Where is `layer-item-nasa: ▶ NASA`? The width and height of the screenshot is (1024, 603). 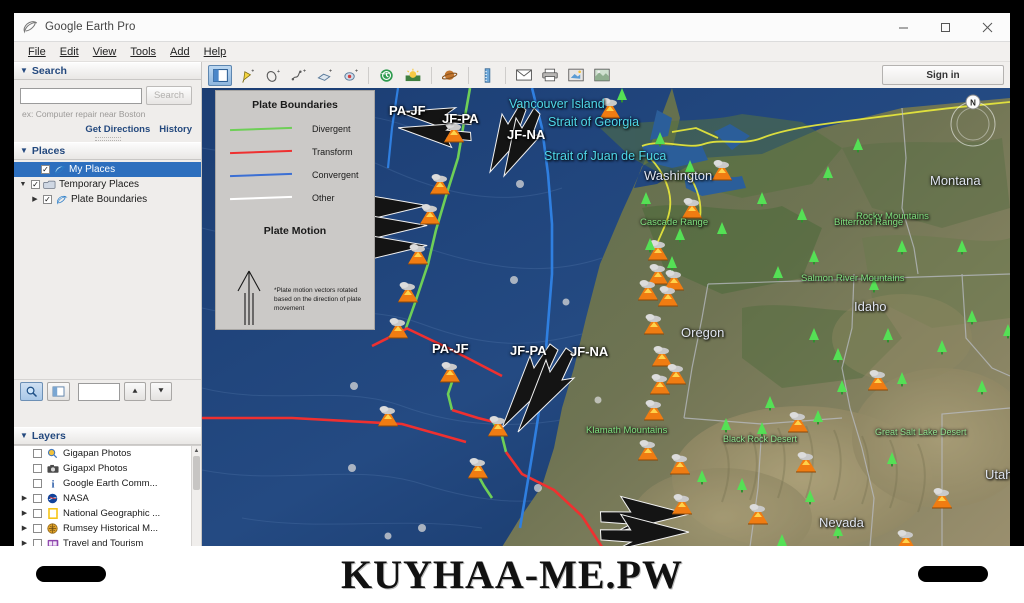 layer-item-nasa: ▶ NASA is located at coordinates (107, 498).